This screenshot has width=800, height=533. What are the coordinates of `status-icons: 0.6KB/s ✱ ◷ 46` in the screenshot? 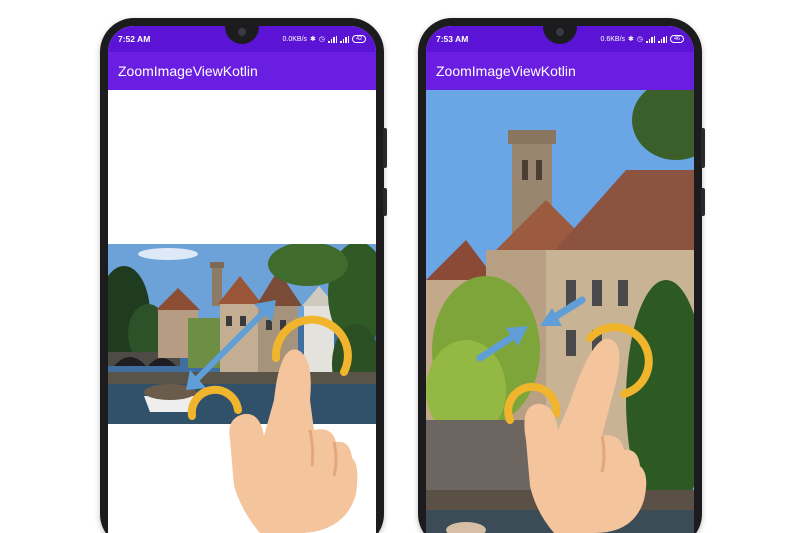 It's located at (642, 39).